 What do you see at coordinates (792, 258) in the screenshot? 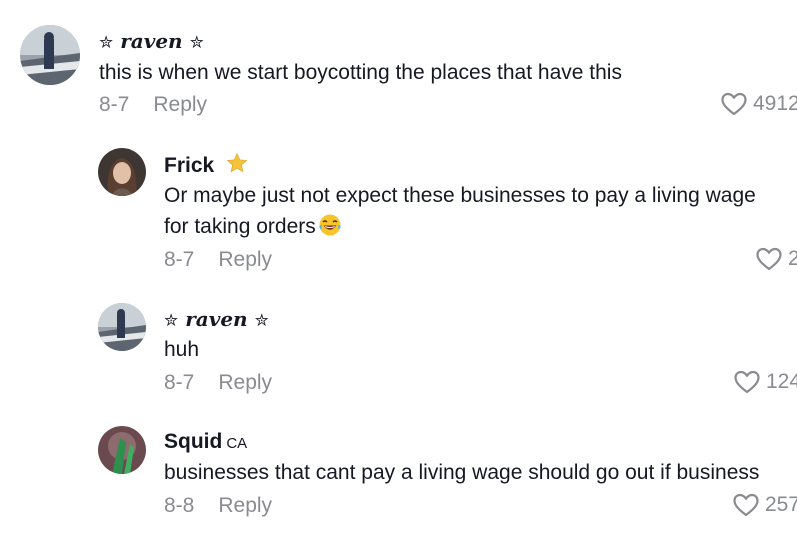
I see `like-count: 2` at bounding box center [792, 258].